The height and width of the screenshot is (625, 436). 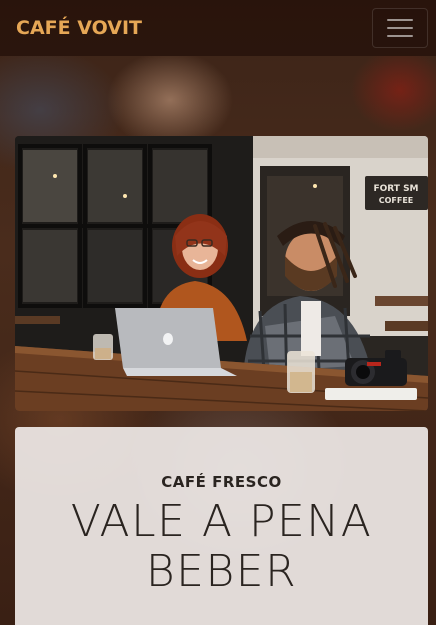 I want to click on hamburger-menu-icon, so click(x=400, y=28).